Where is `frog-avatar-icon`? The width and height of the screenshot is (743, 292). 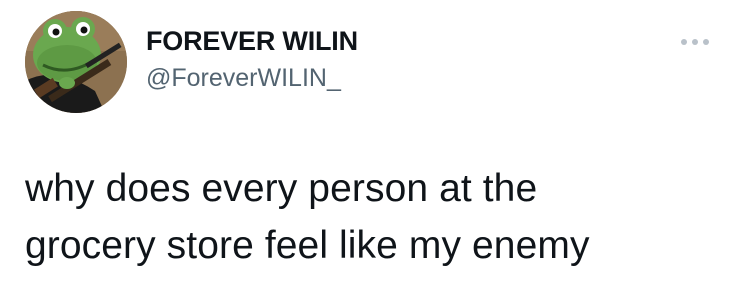
frog-avatar-icon is located at coordinates (76, 62).